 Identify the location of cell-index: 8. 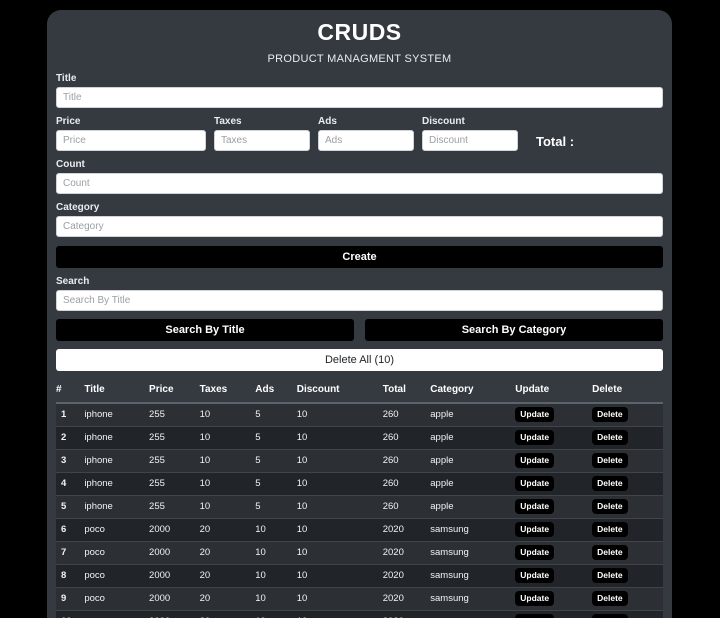
(70, 576).